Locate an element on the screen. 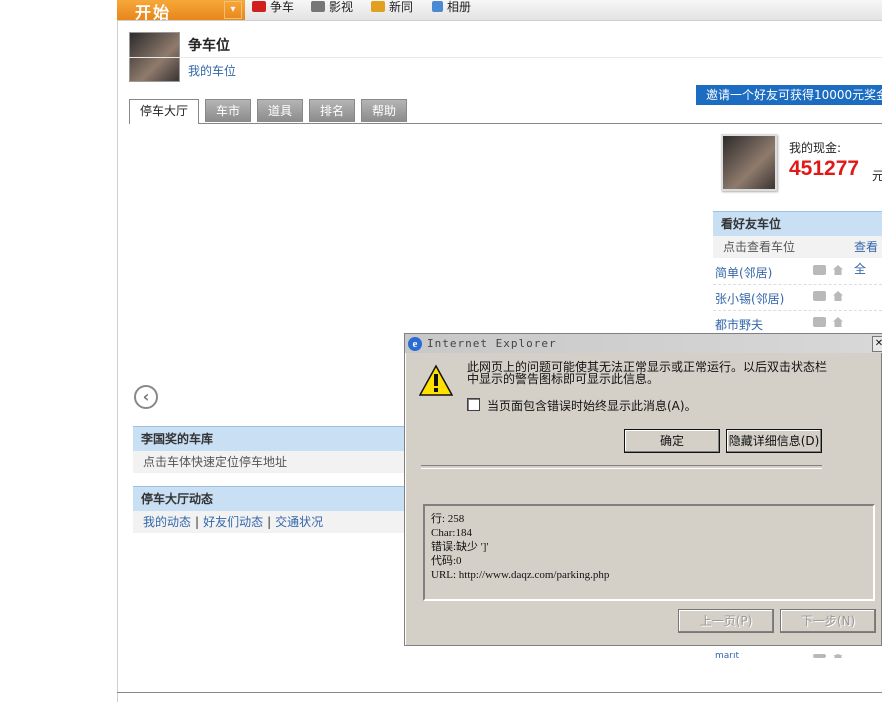 The image size is (882, 702). footer-divider is located at coordinates (499, 692).